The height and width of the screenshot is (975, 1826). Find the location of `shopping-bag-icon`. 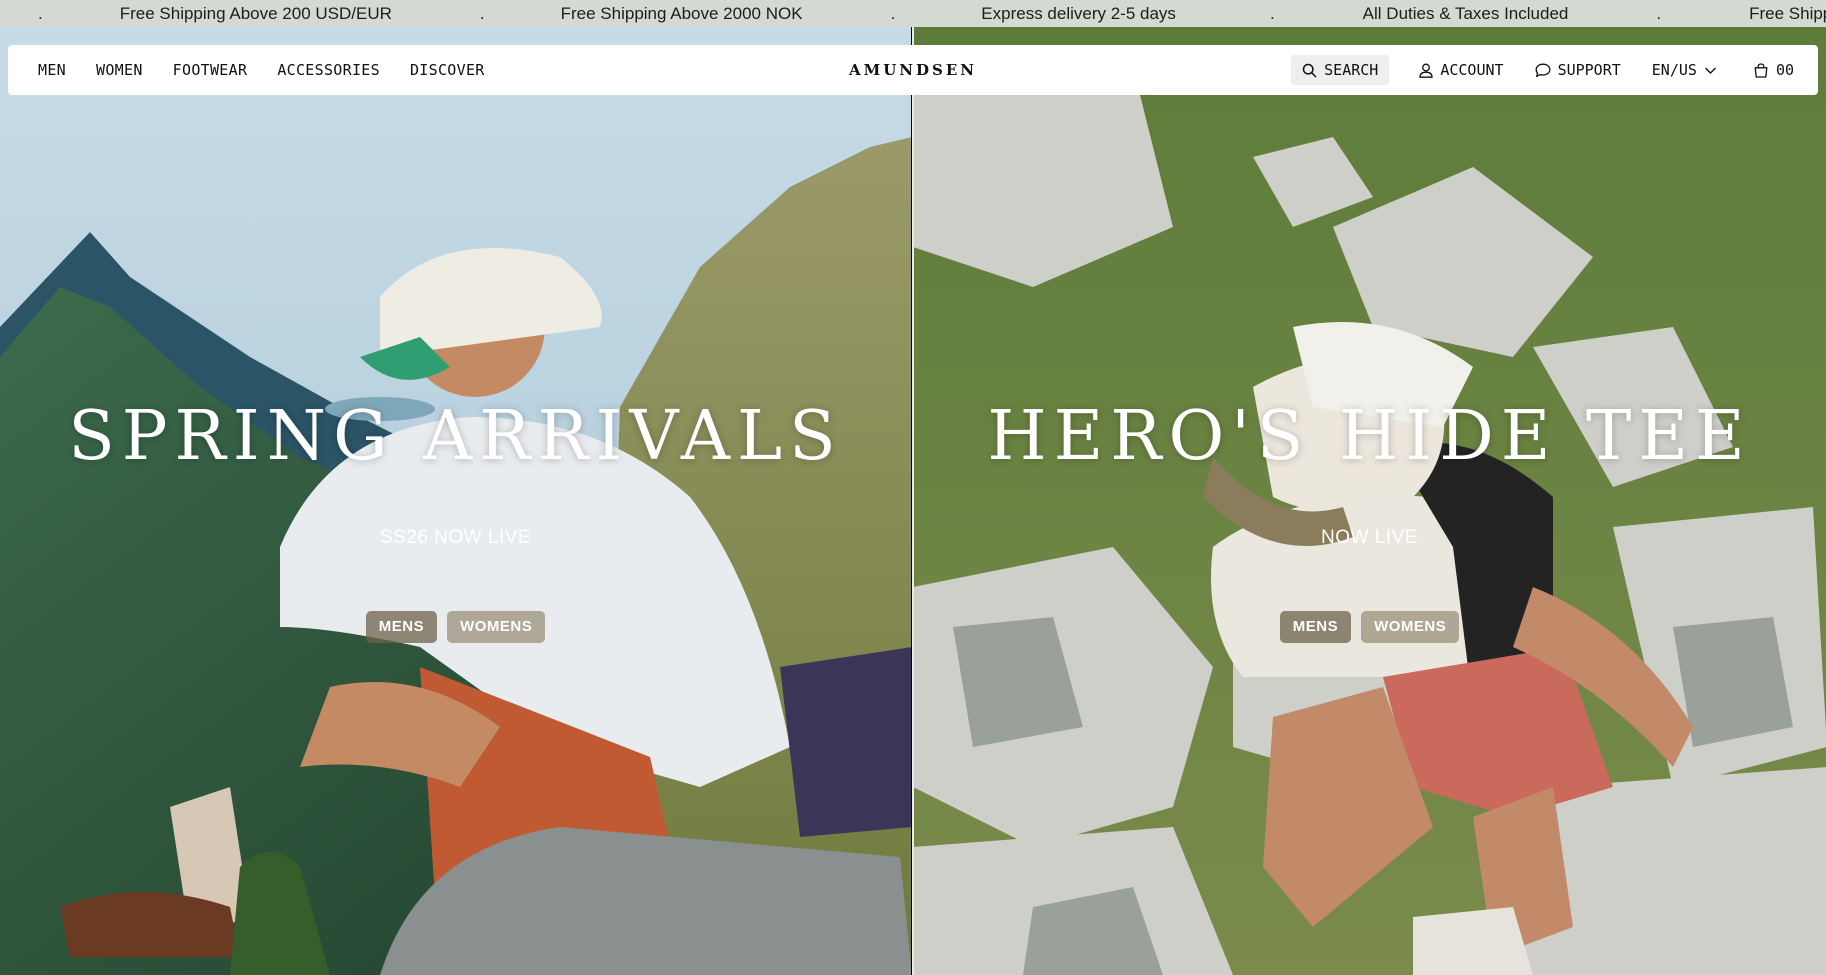

shopping-bag-icon is located at coordinates (1761, 70).